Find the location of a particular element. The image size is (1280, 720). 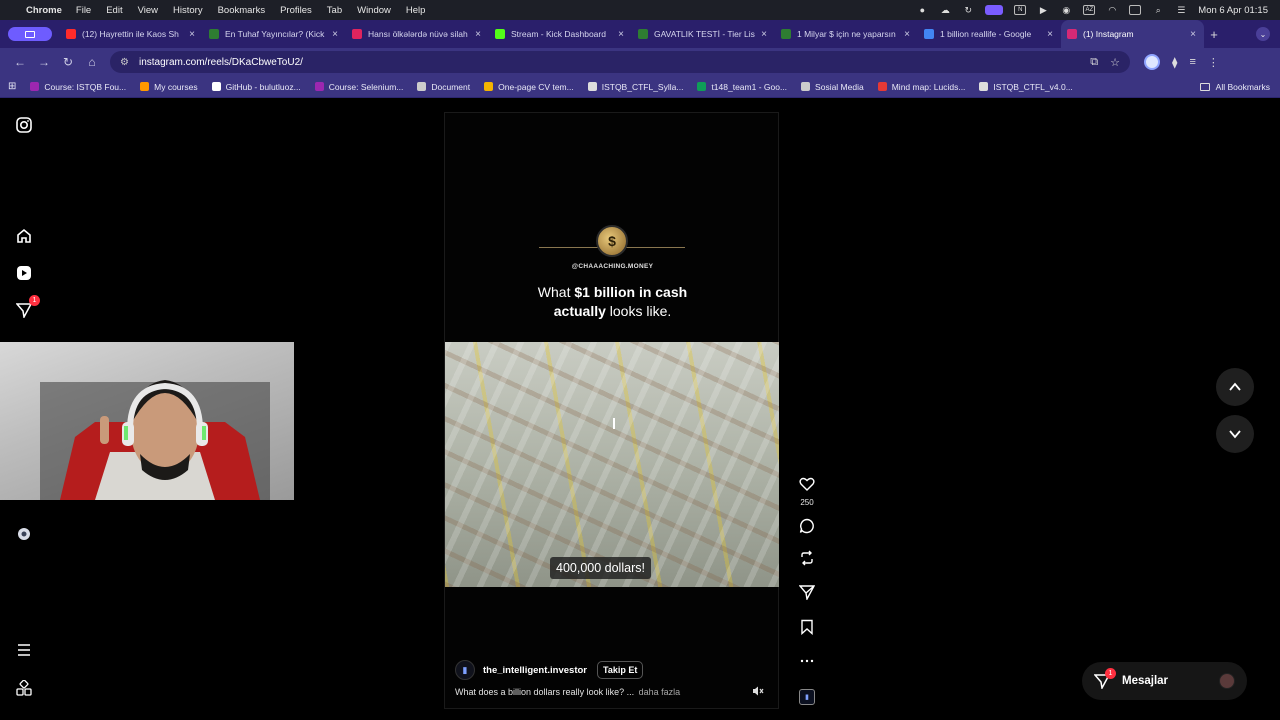

messages-badge: 1 is located at coordinates (1110, 673).